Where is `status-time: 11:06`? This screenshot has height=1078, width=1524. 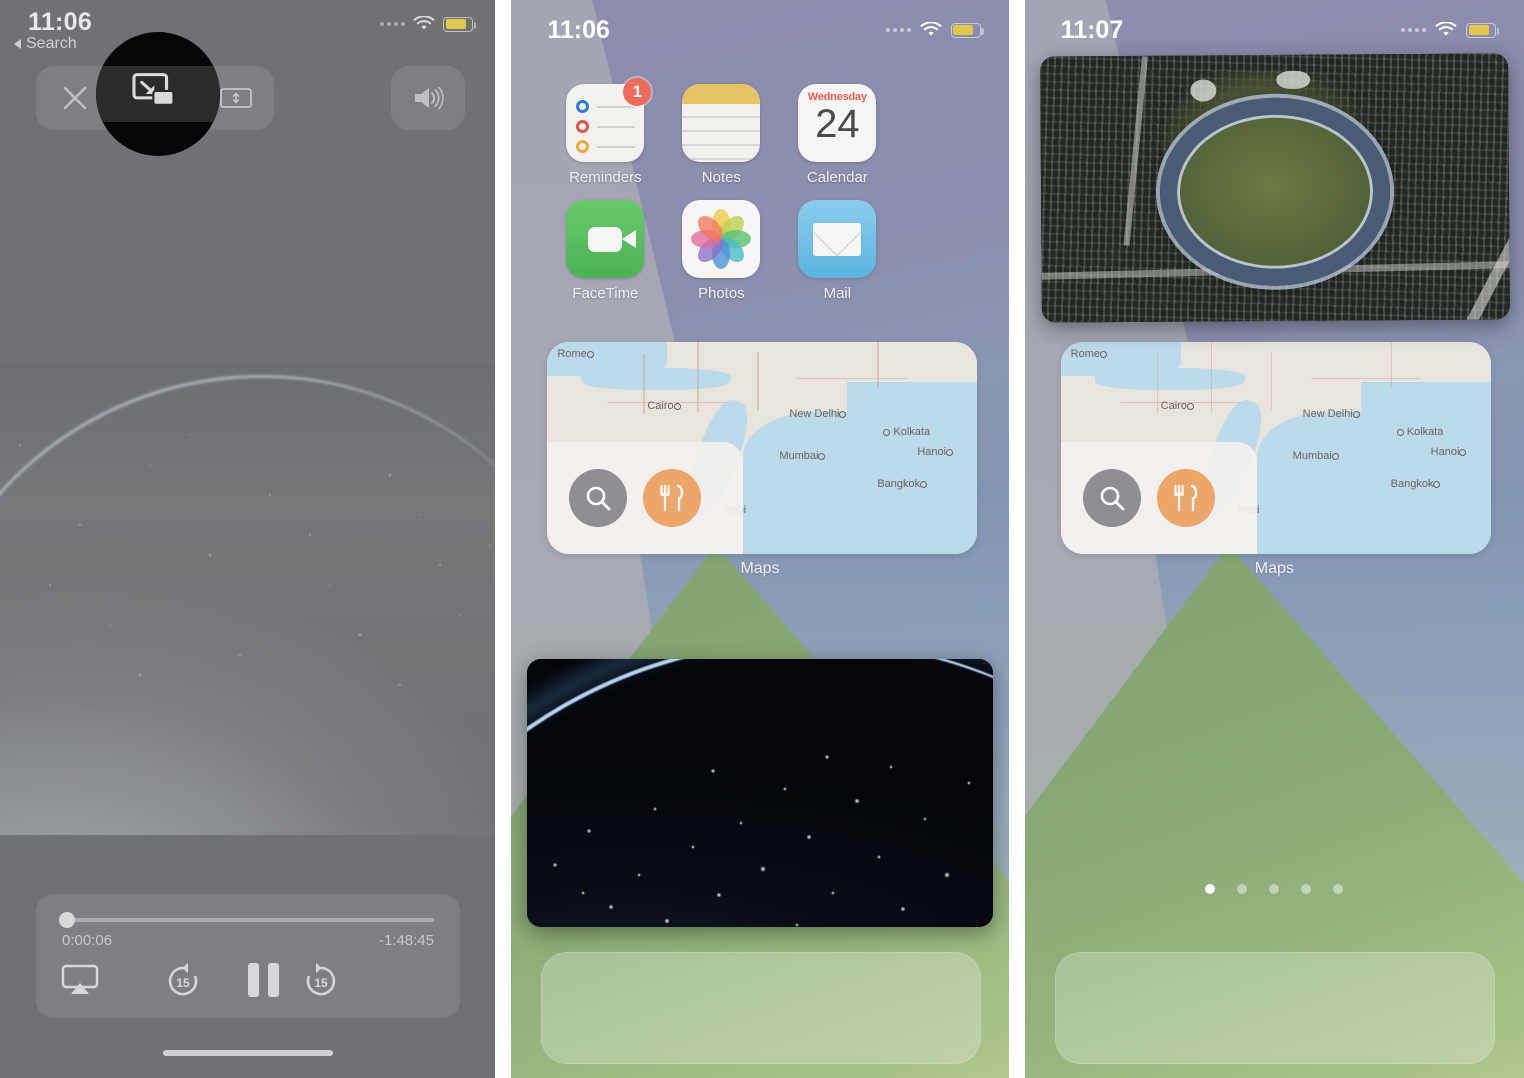 status-time: 11:06 is located at coordinates (578, 30).